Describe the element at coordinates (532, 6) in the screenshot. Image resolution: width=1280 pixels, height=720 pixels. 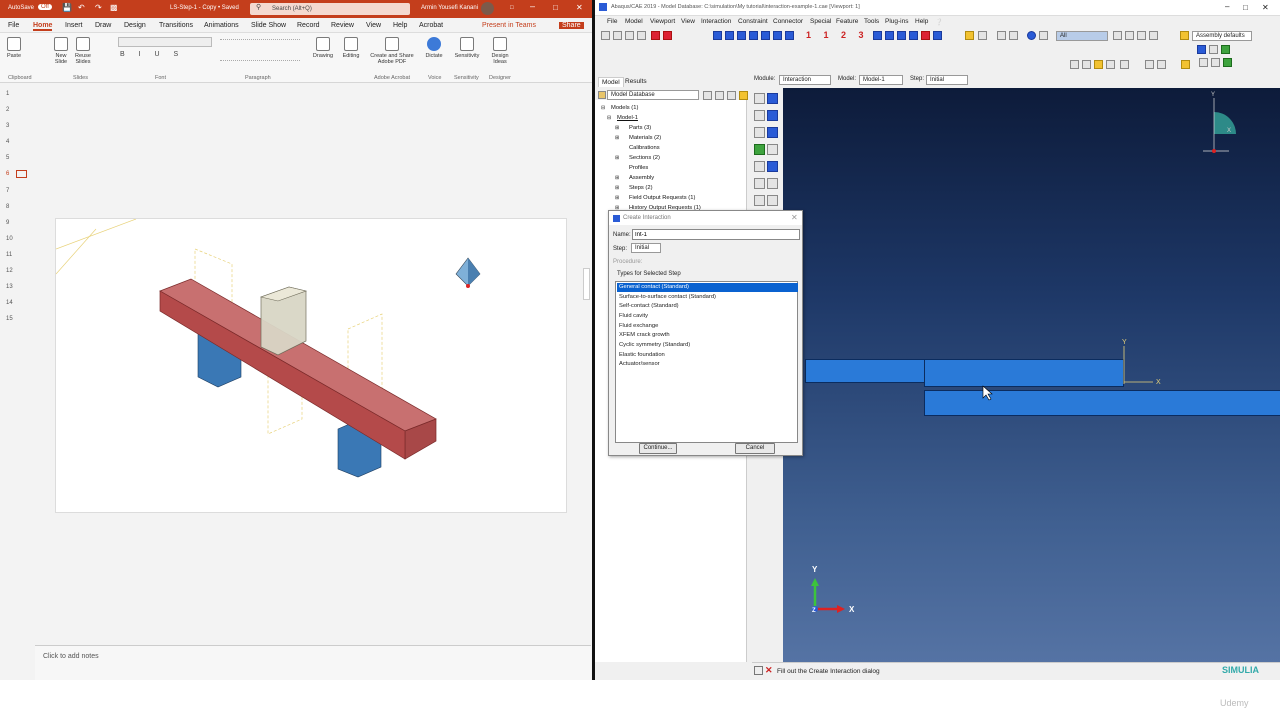
I see `minimize-icon: –` at that location.